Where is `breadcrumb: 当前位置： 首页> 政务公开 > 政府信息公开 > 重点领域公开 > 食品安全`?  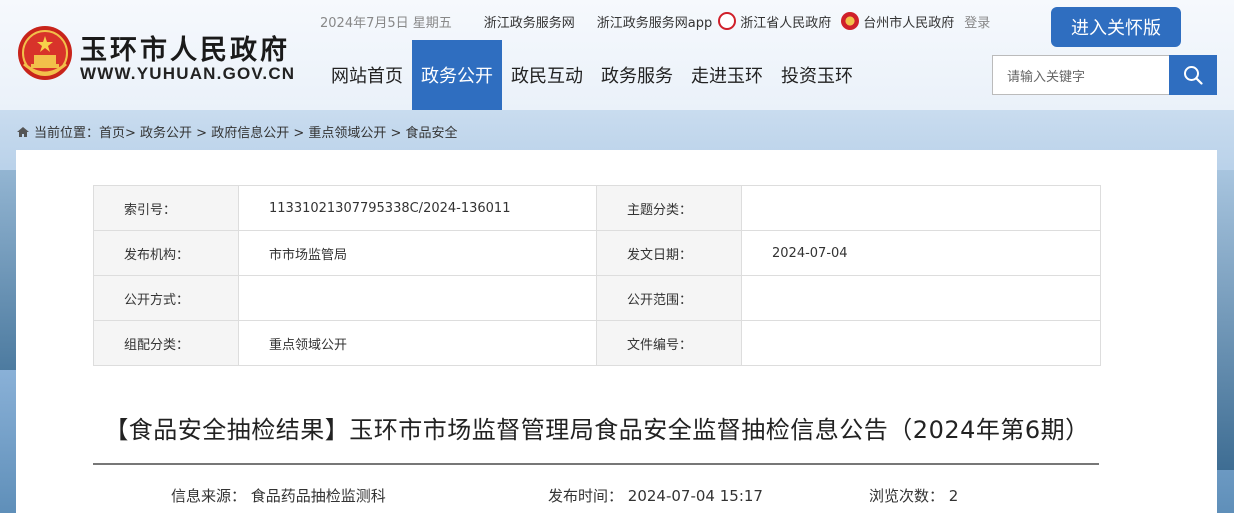 breadcrumb: 当前位置： 首页> 政务公开 > 政府信息公开 > 重点领域公开 > 食品安全 is located at coordinates (237, 131).